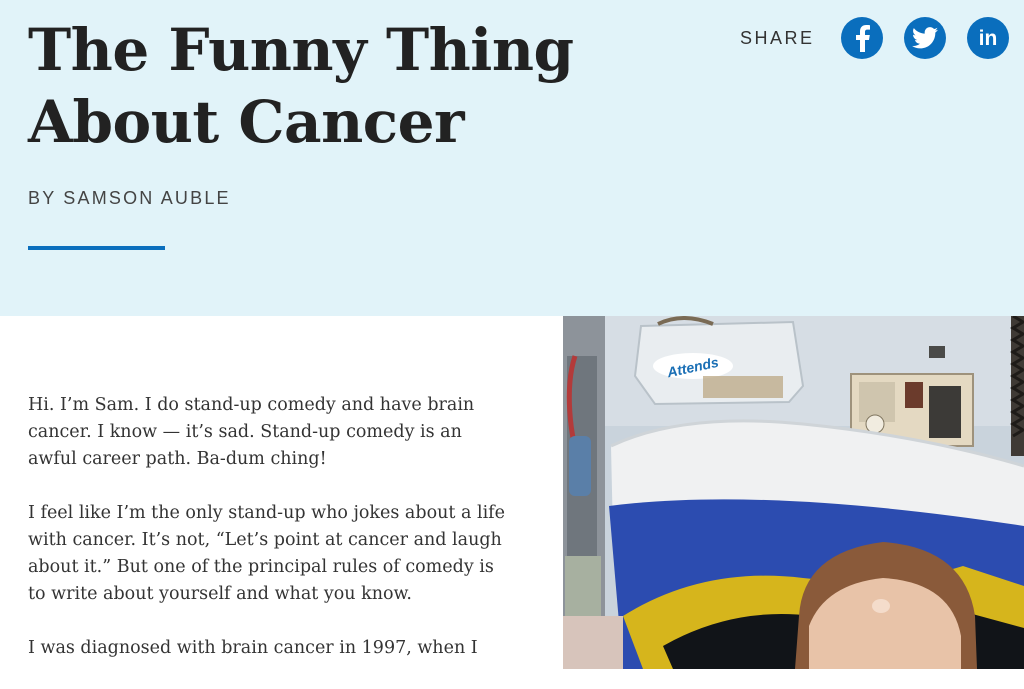  Describe the element at coordinates (96, 248) in the screenshot. I see `accent-divider` at that location.